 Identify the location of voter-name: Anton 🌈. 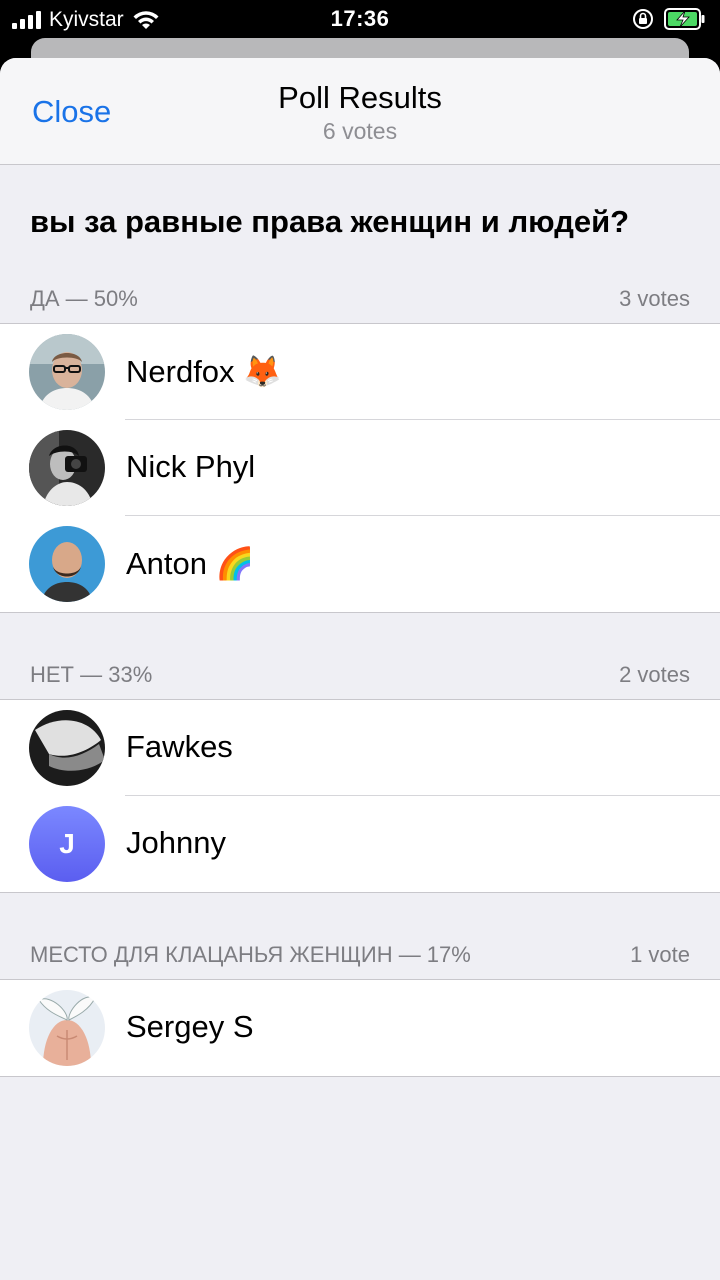
(190, 563).